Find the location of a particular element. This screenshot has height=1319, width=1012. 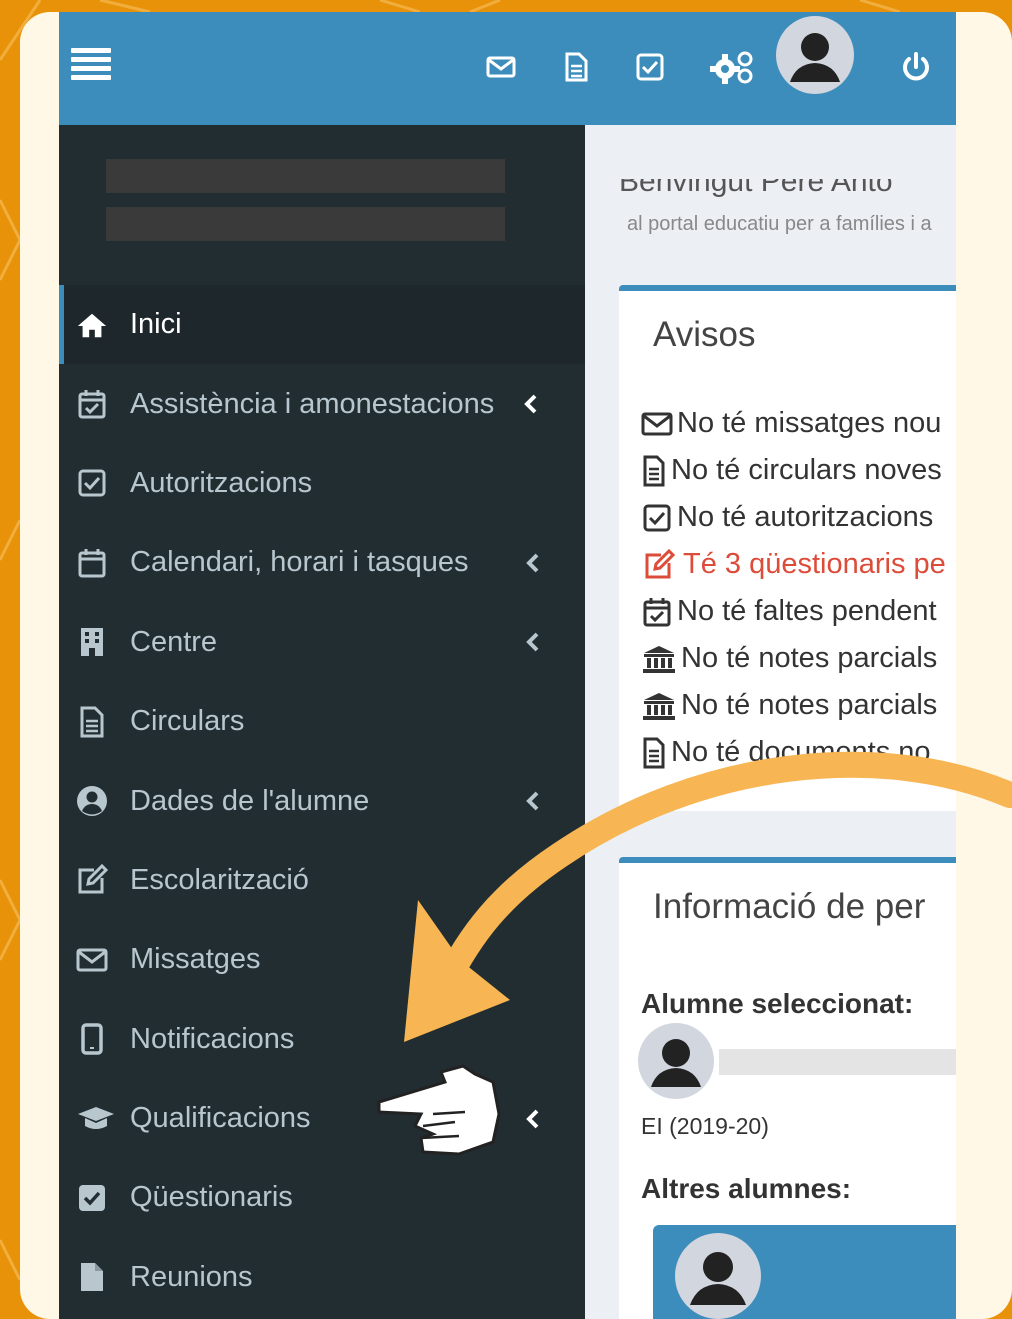

user-avatar is located at coordinates (815, 55).